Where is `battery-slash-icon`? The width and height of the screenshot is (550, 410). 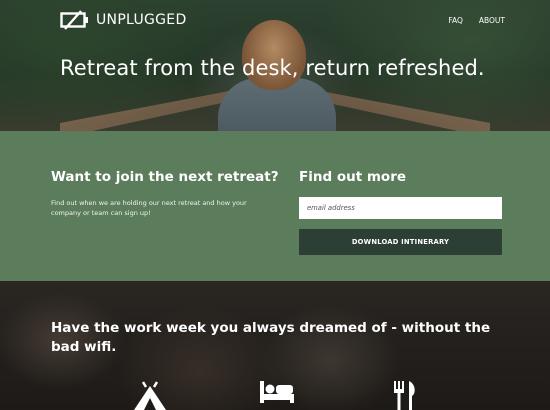
battery-slash-icon is located at coordinates (75, 20).